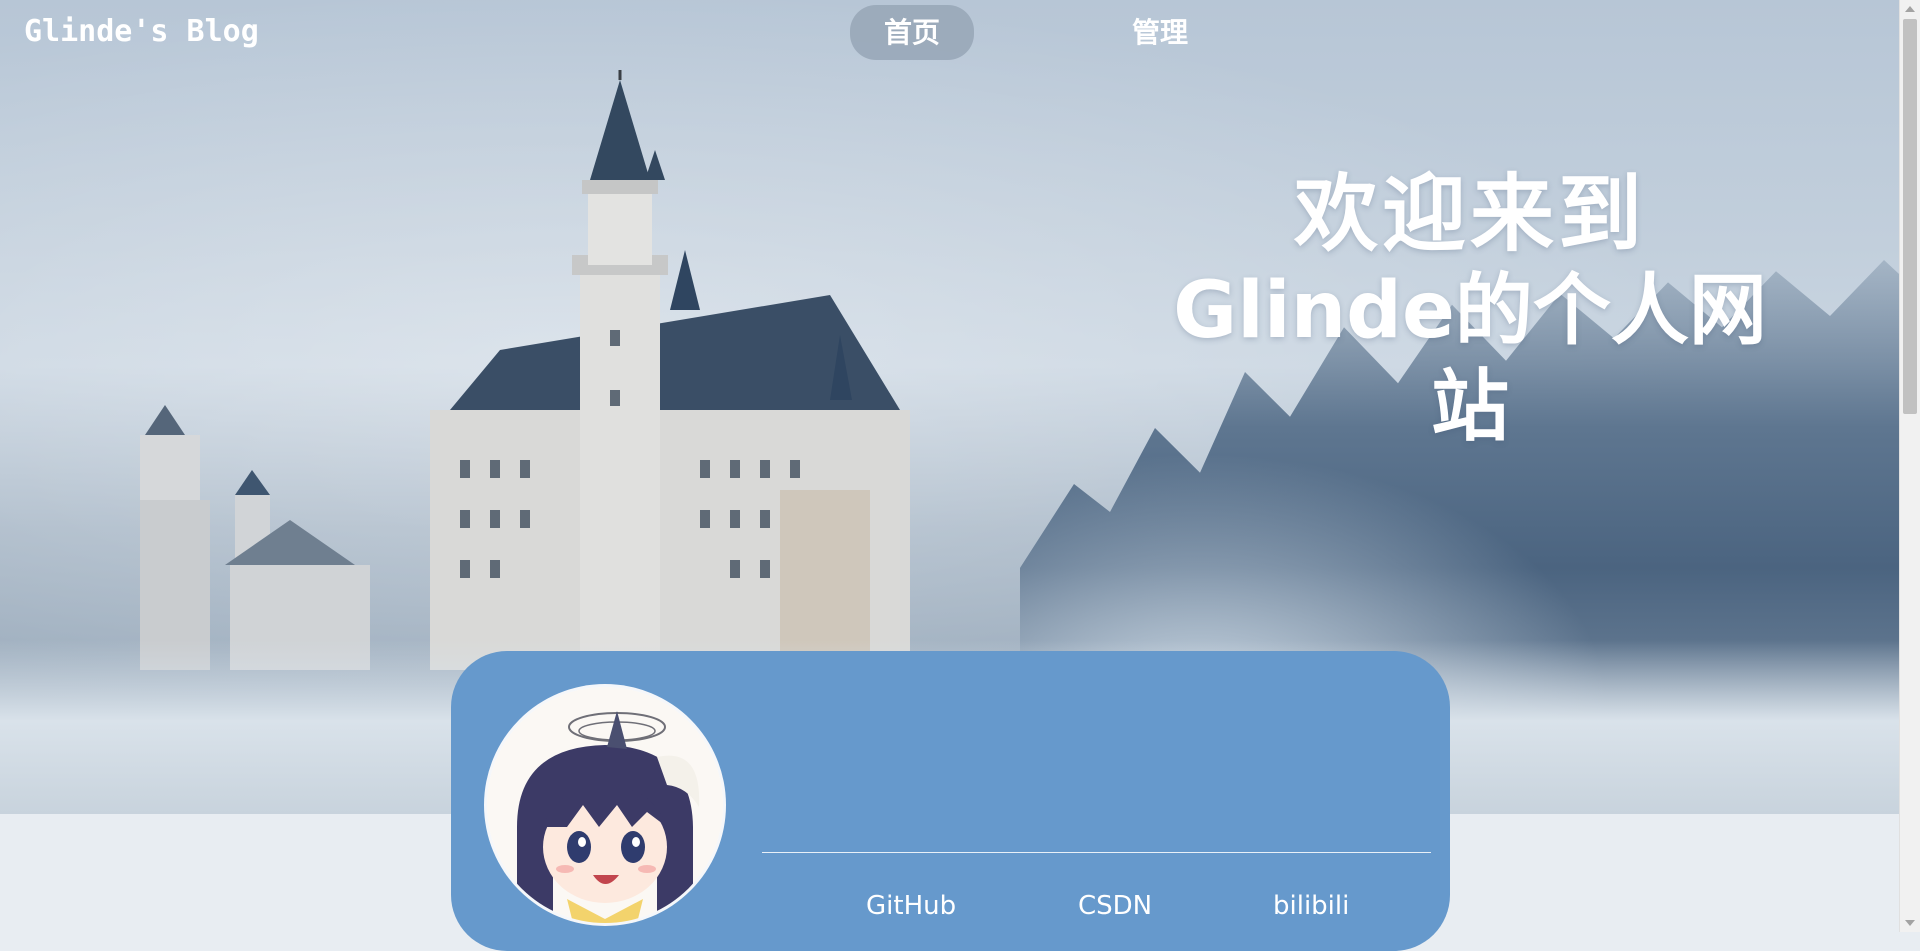 The height and width of the screenshot is (951, 1920). Describe the element at coordinates (1910, 9) in the screenshot. I see `scroll-up-arrow-icon` at that location.